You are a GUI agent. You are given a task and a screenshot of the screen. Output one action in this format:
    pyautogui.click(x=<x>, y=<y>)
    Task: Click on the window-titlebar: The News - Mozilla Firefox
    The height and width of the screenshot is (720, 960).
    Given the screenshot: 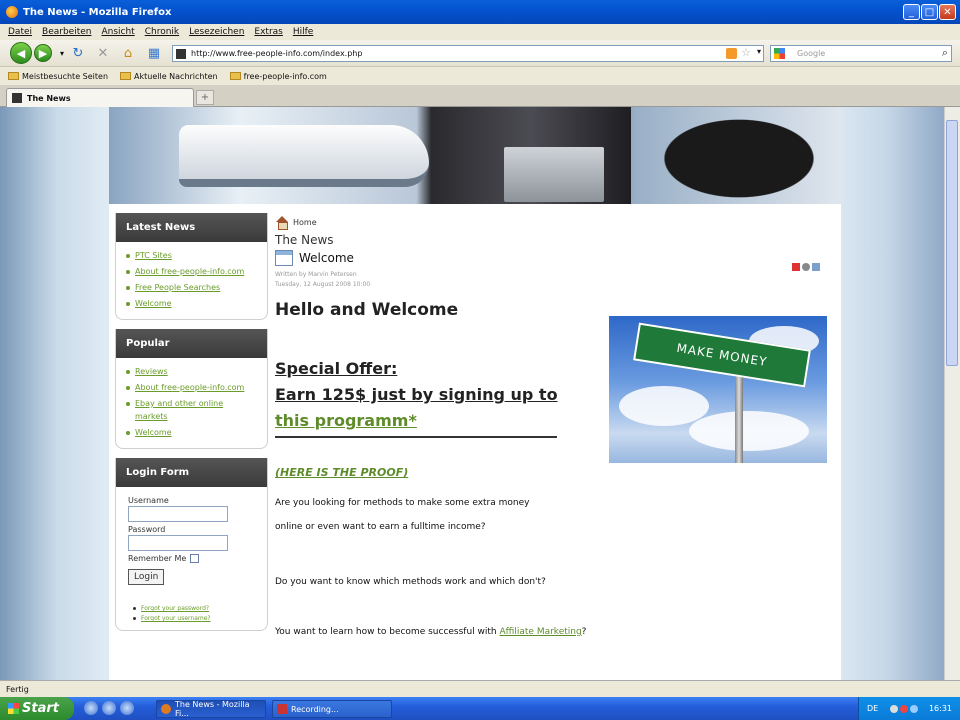 What is the action you would take?
    pyautogui.click(x=480, y=12)
    